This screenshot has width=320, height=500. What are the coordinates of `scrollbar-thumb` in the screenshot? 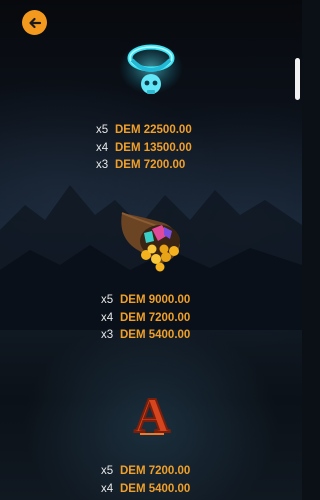 It's located at (297, 79).